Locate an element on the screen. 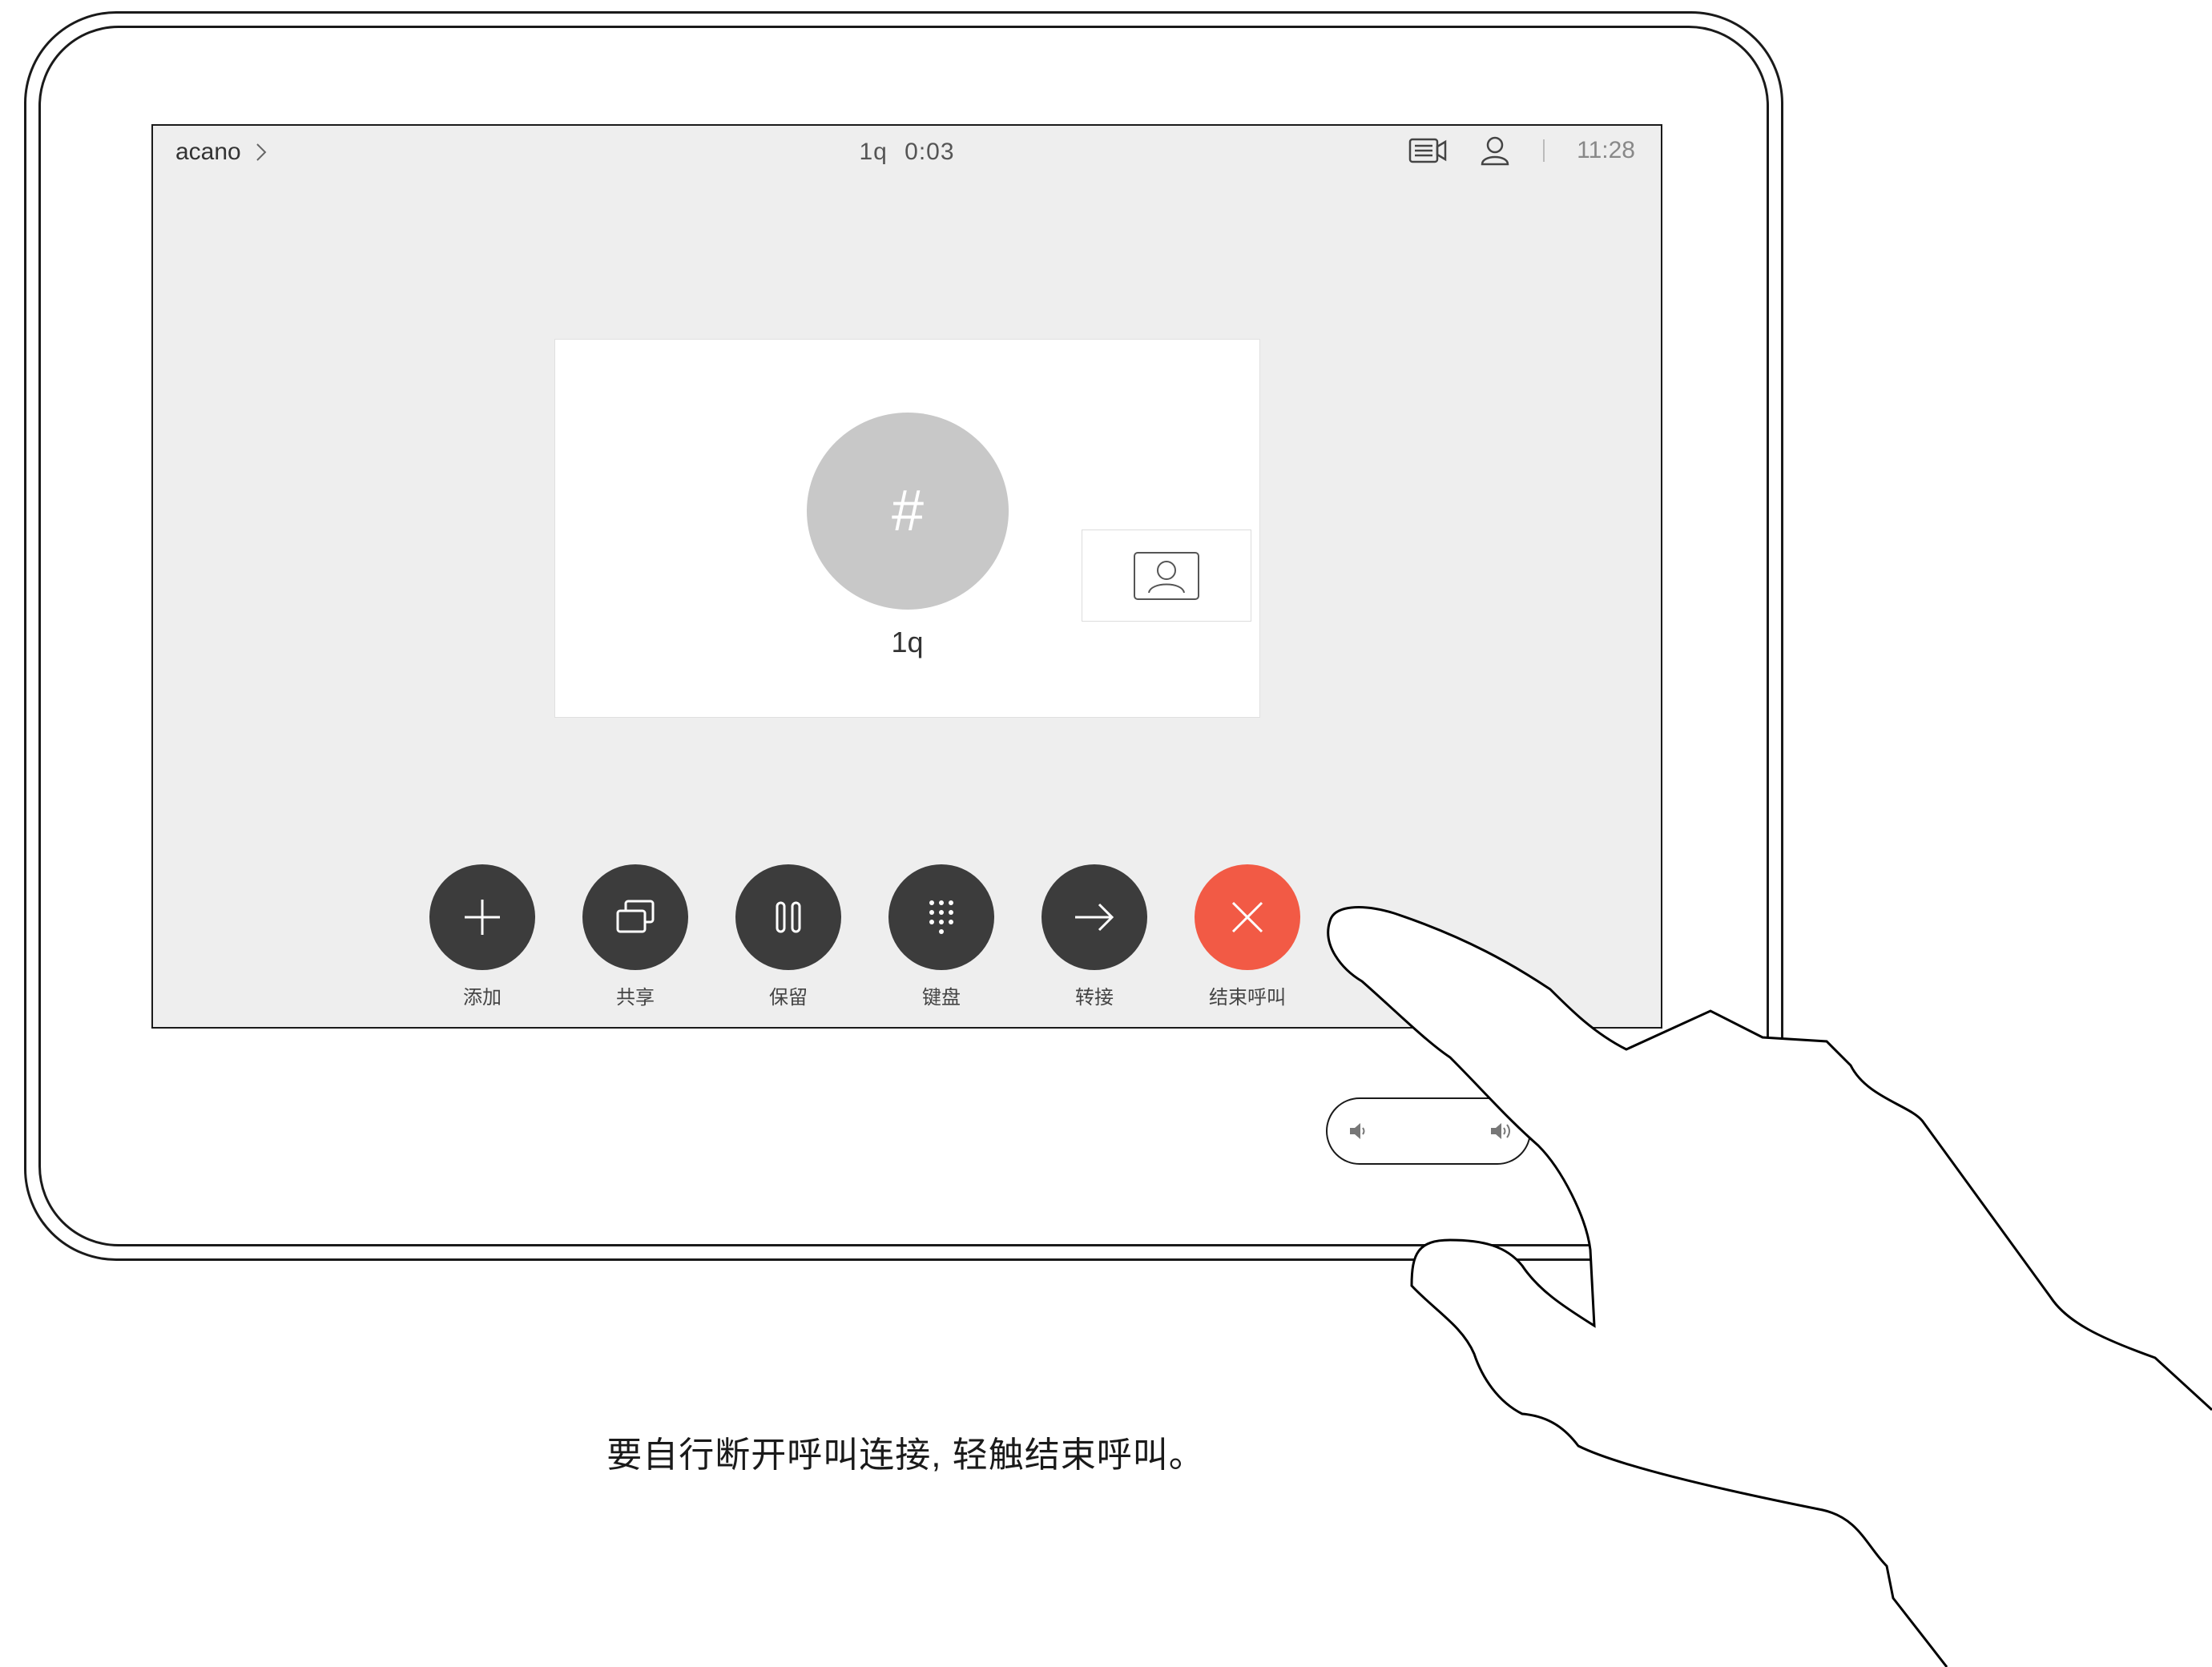 The image size is (2212, 1667). transfer-label: 转接 is located at coordinates (1094, 998).